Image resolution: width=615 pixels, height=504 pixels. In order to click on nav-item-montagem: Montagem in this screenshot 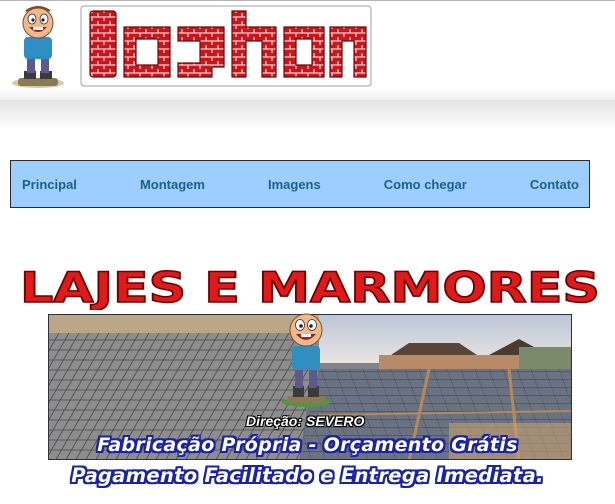, I will do `click(172, 184)`.